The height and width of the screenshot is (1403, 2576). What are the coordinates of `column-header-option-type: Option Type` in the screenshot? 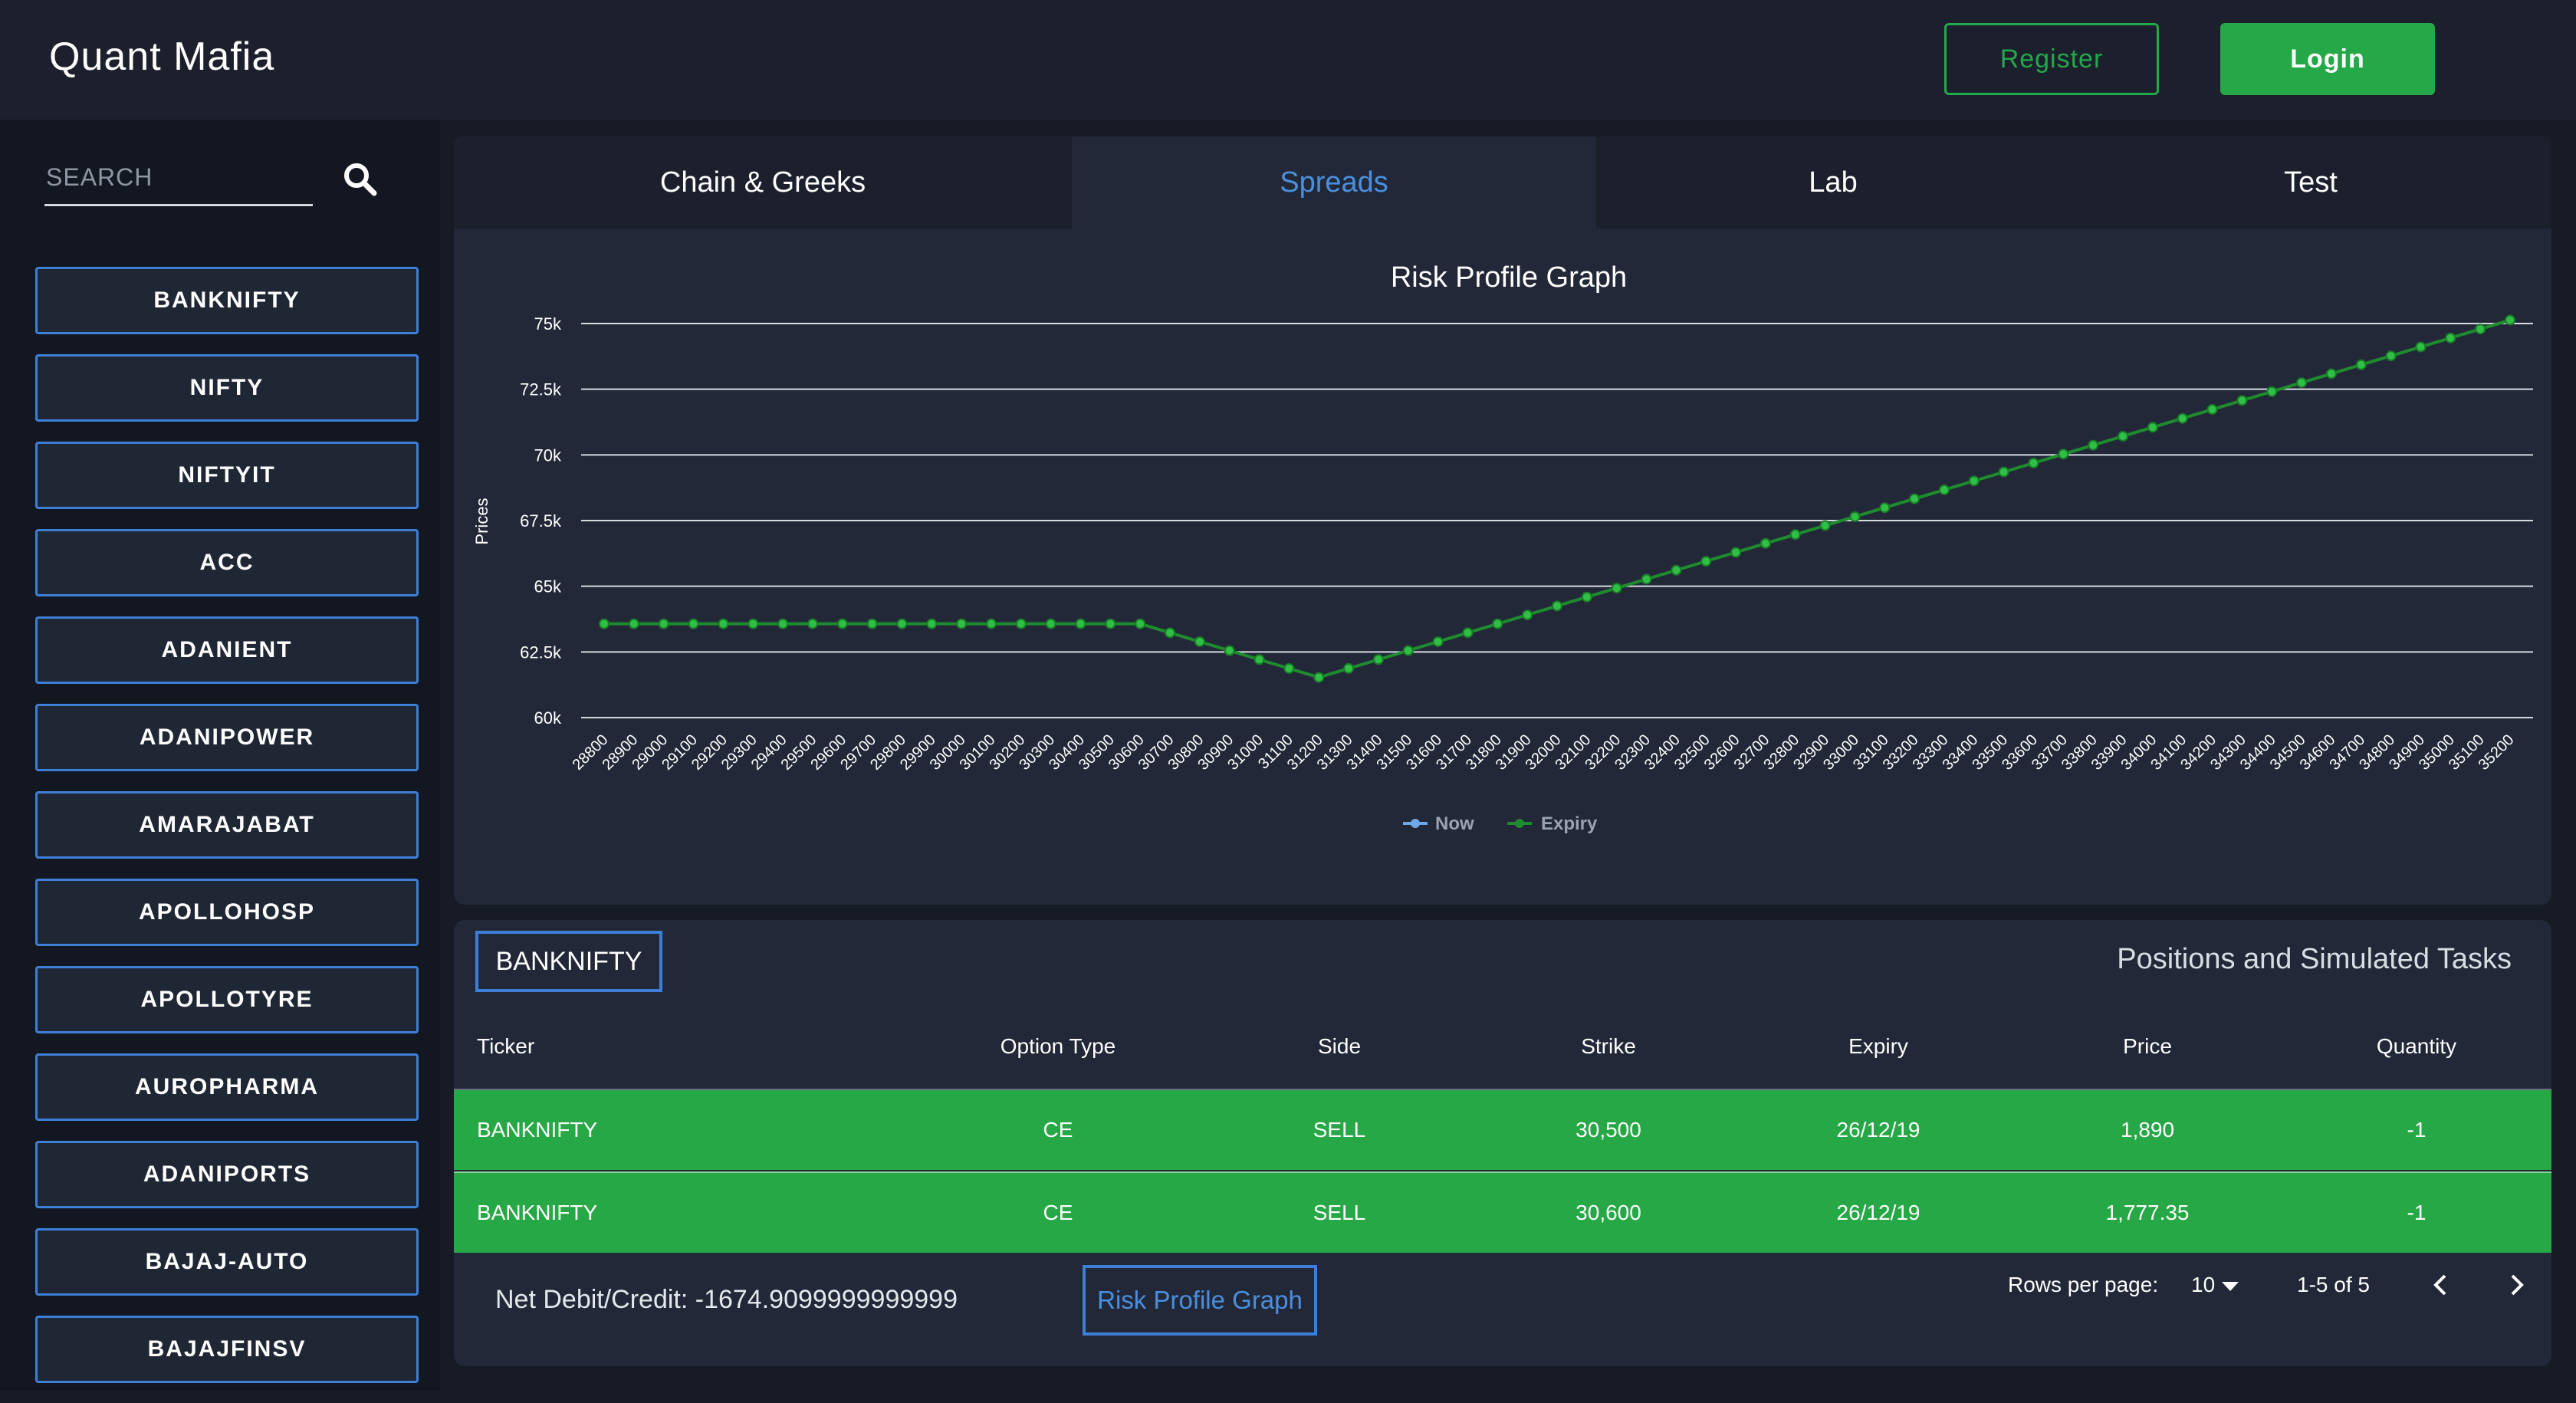 It's located at (1058, 1046).